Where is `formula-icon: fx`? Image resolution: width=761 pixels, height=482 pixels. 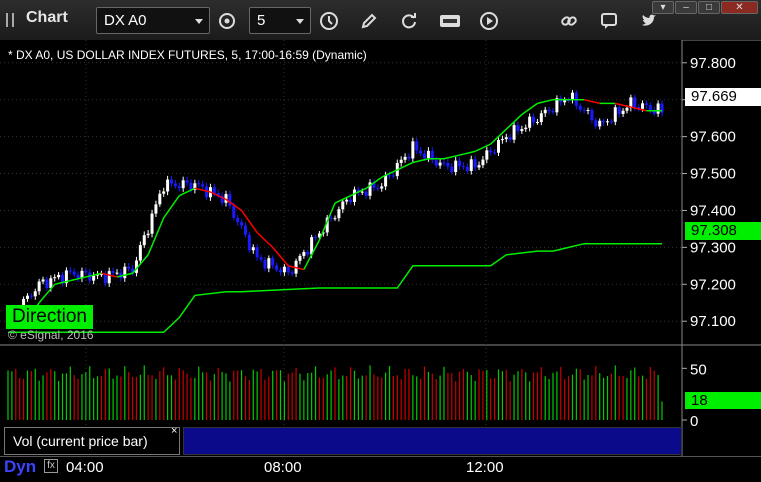
formula-icon: fx is located at coordinates (51, 466).